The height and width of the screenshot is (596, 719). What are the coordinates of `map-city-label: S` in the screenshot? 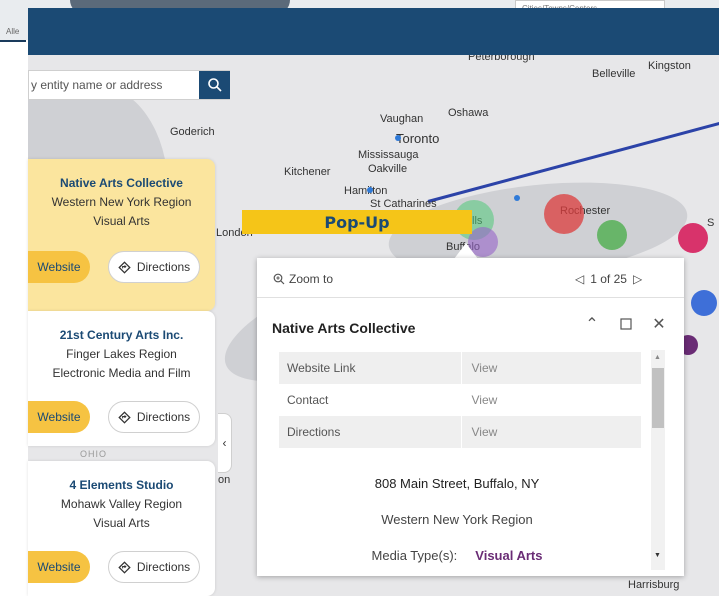 It's located at (711, 223).